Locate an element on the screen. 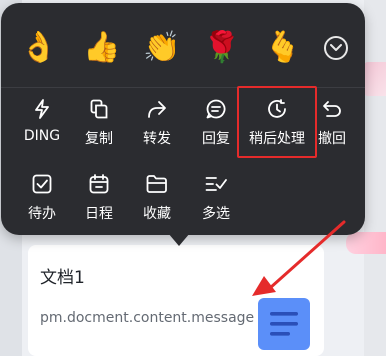 Image resolution: width=386 pixels, height=356 pixels. copy-button: 复制 is located at coordinates (99, 122).